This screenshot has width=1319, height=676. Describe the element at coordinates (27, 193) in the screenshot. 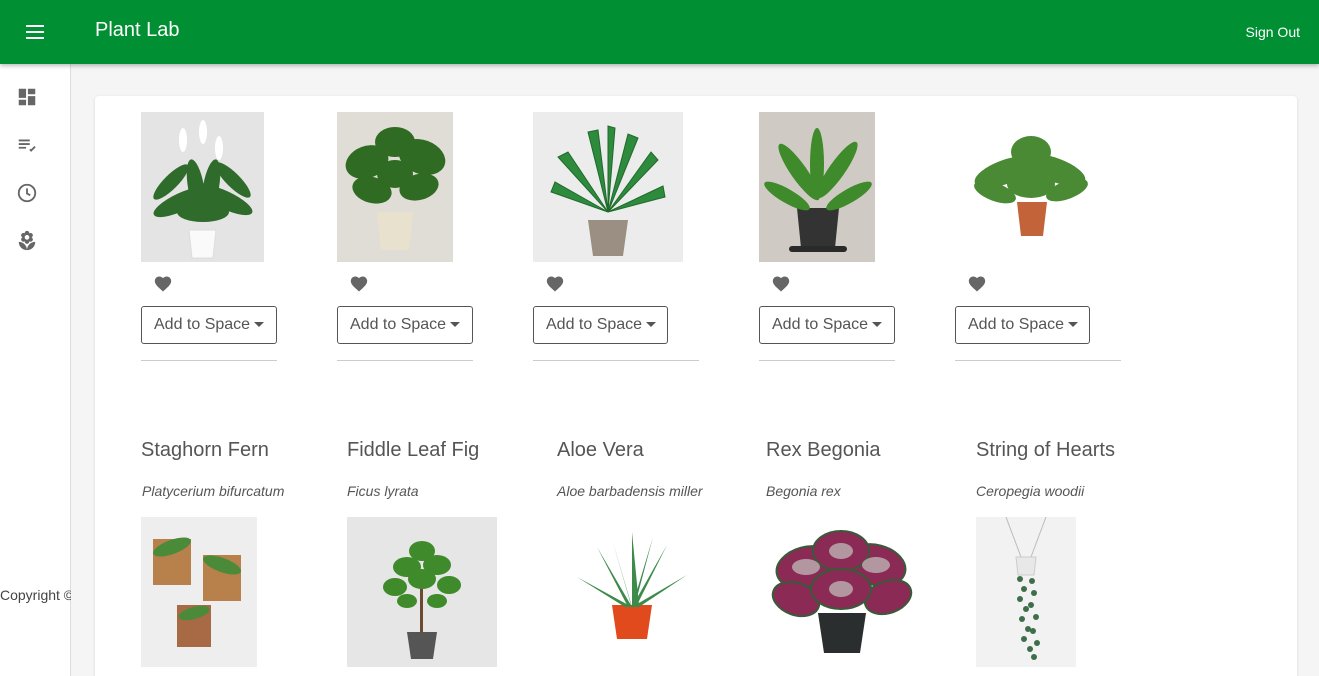

I see `clock-icon` at that location.